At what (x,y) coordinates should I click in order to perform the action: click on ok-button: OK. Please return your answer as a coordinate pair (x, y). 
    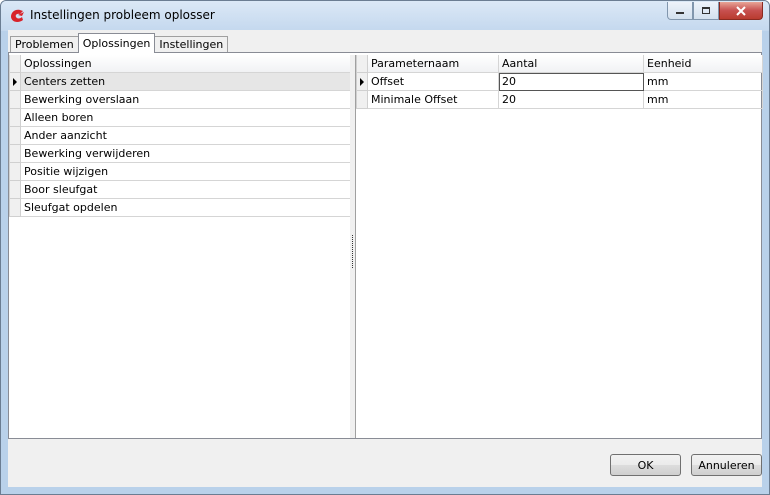
    Looking at the image, I should click on (645, 465).